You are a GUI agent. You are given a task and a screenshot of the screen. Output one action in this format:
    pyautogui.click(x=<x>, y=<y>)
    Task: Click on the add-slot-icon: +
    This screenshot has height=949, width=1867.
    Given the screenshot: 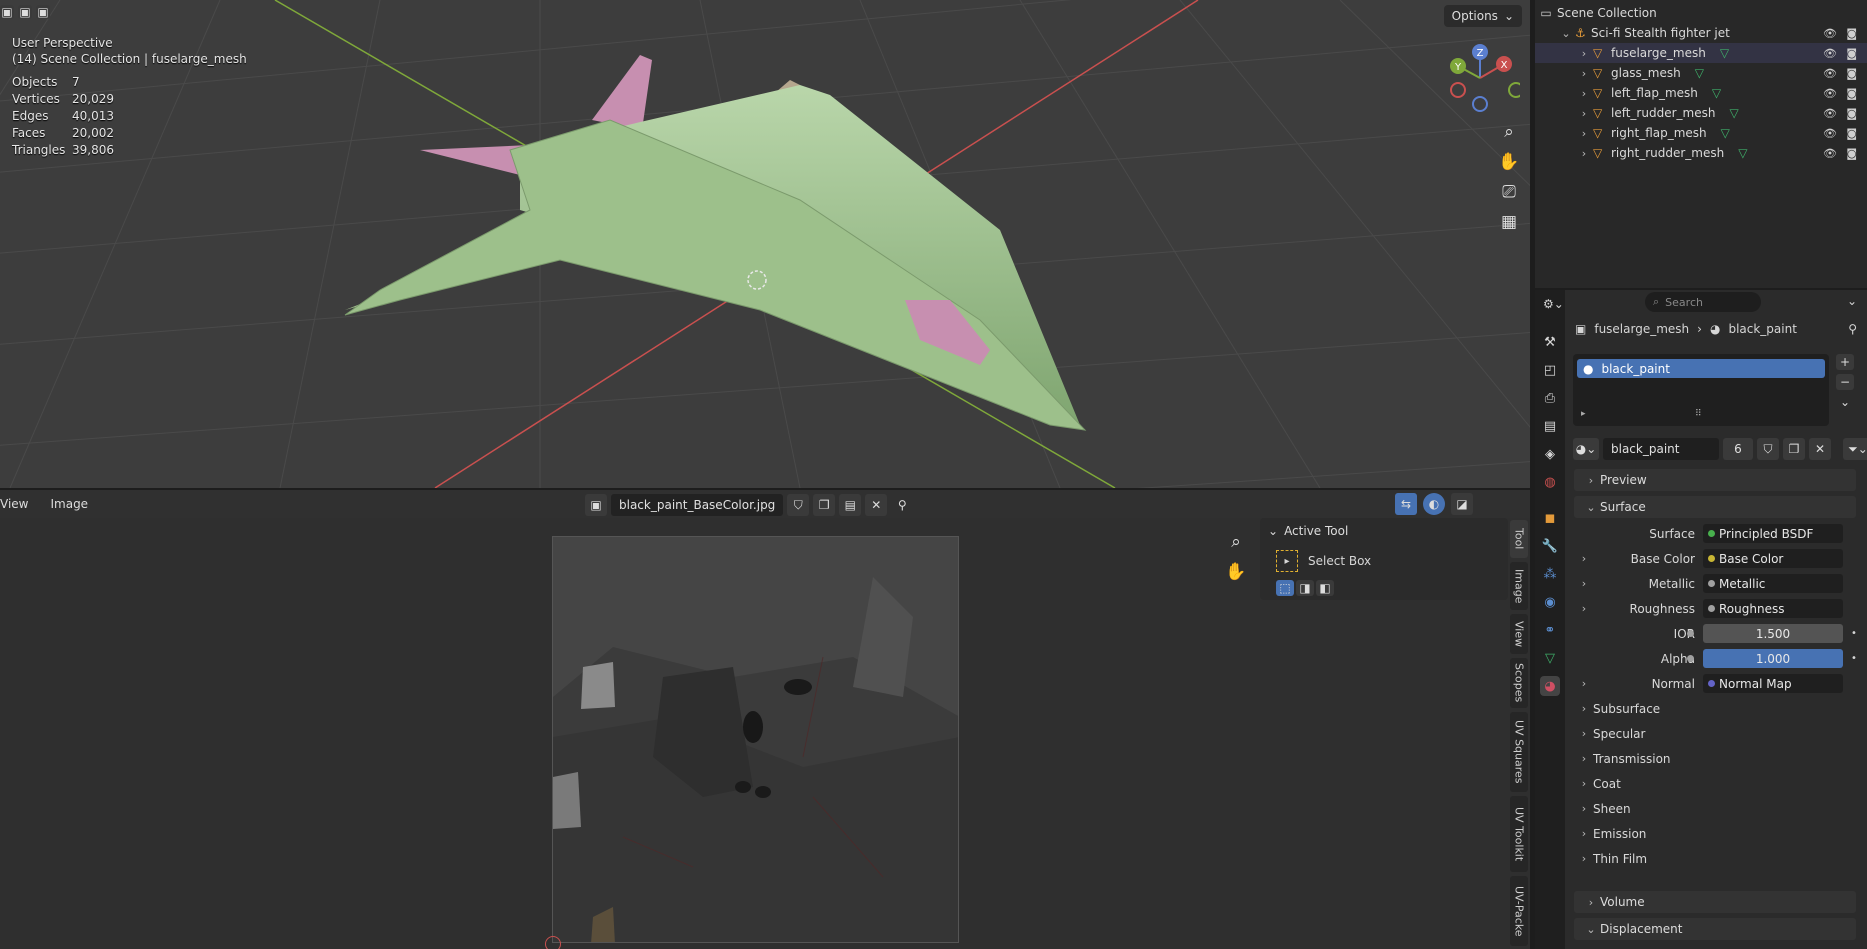 What is the action you would take?
    pyautogui.click(x=1845, y=362)
    